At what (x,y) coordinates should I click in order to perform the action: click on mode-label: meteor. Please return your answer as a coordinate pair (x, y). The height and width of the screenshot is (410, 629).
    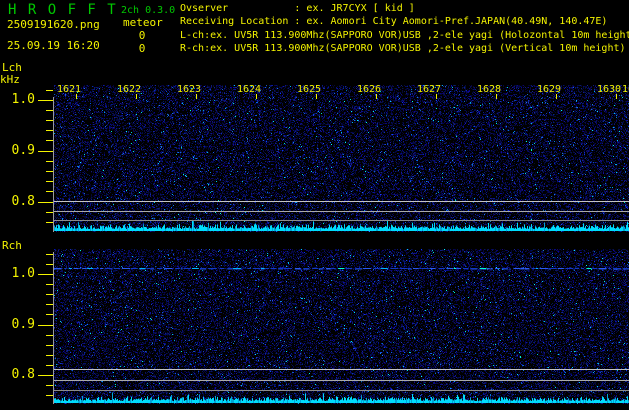
    Looking at the image, I should click on (143, 22).